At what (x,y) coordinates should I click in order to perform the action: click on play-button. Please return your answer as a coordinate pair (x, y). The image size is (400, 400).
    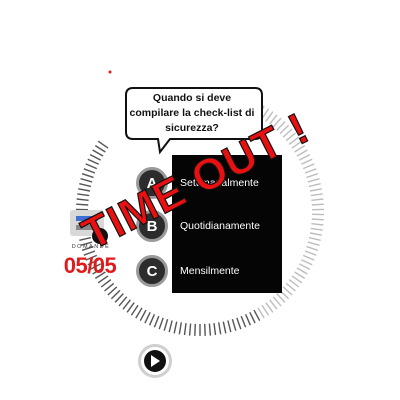
    Looking at the image, I should click on (155, 361).